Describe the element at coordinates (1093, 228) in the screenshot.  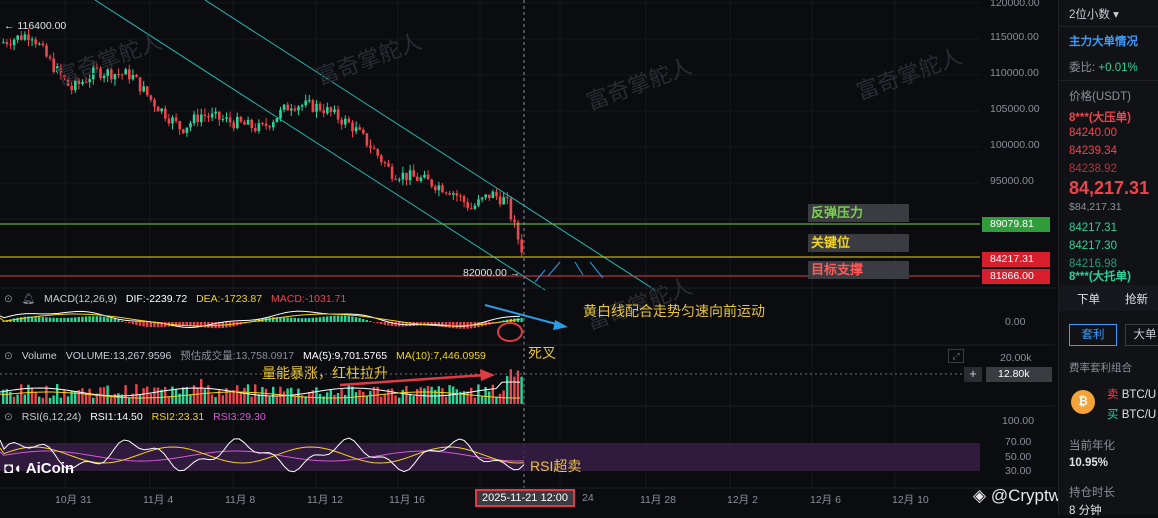
I see `bid-price: 84217.31` at that location.